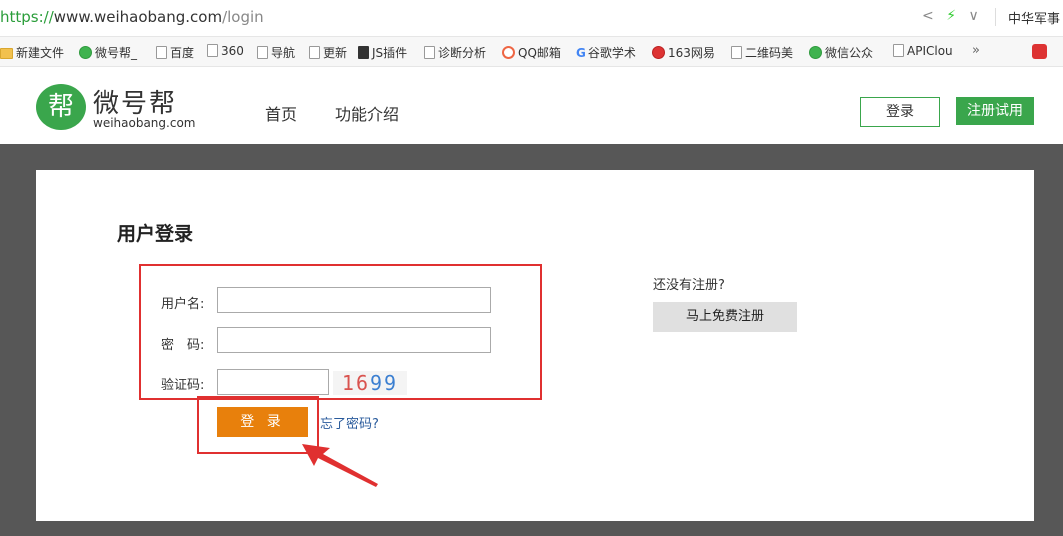  Describe the element at coordinates (691, 53) in the screenshot. I see `bookmark-label: 163网易` at that location.